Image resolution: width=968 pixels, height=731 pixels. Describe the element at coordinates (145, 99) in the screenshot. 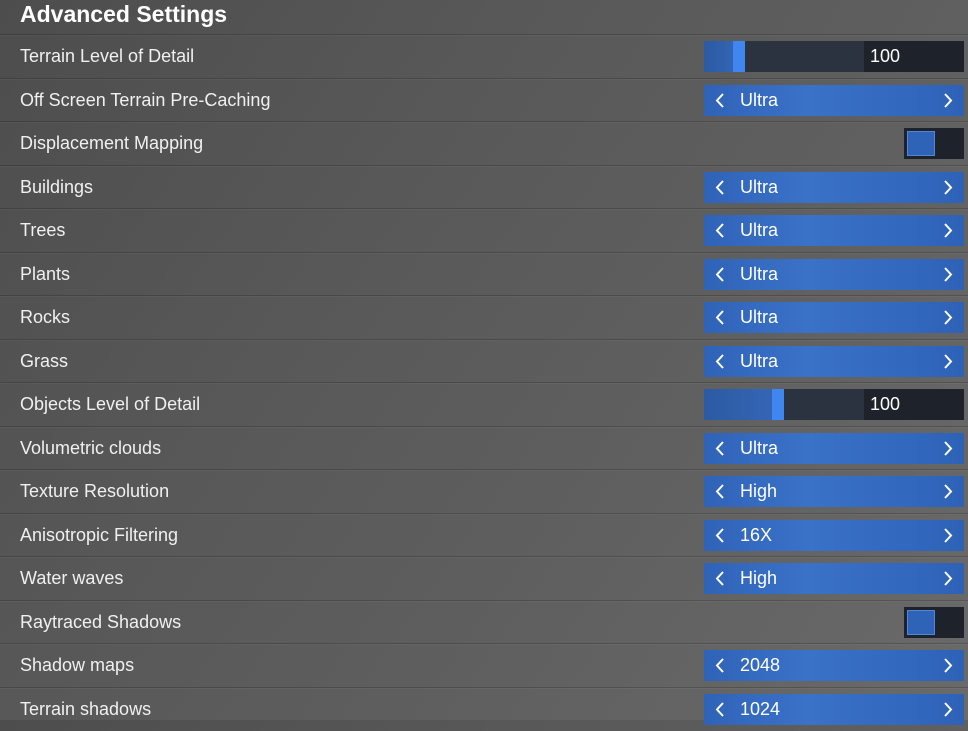

I see `setting-label: Off Screen Terrain Pre-Caching` at that location.